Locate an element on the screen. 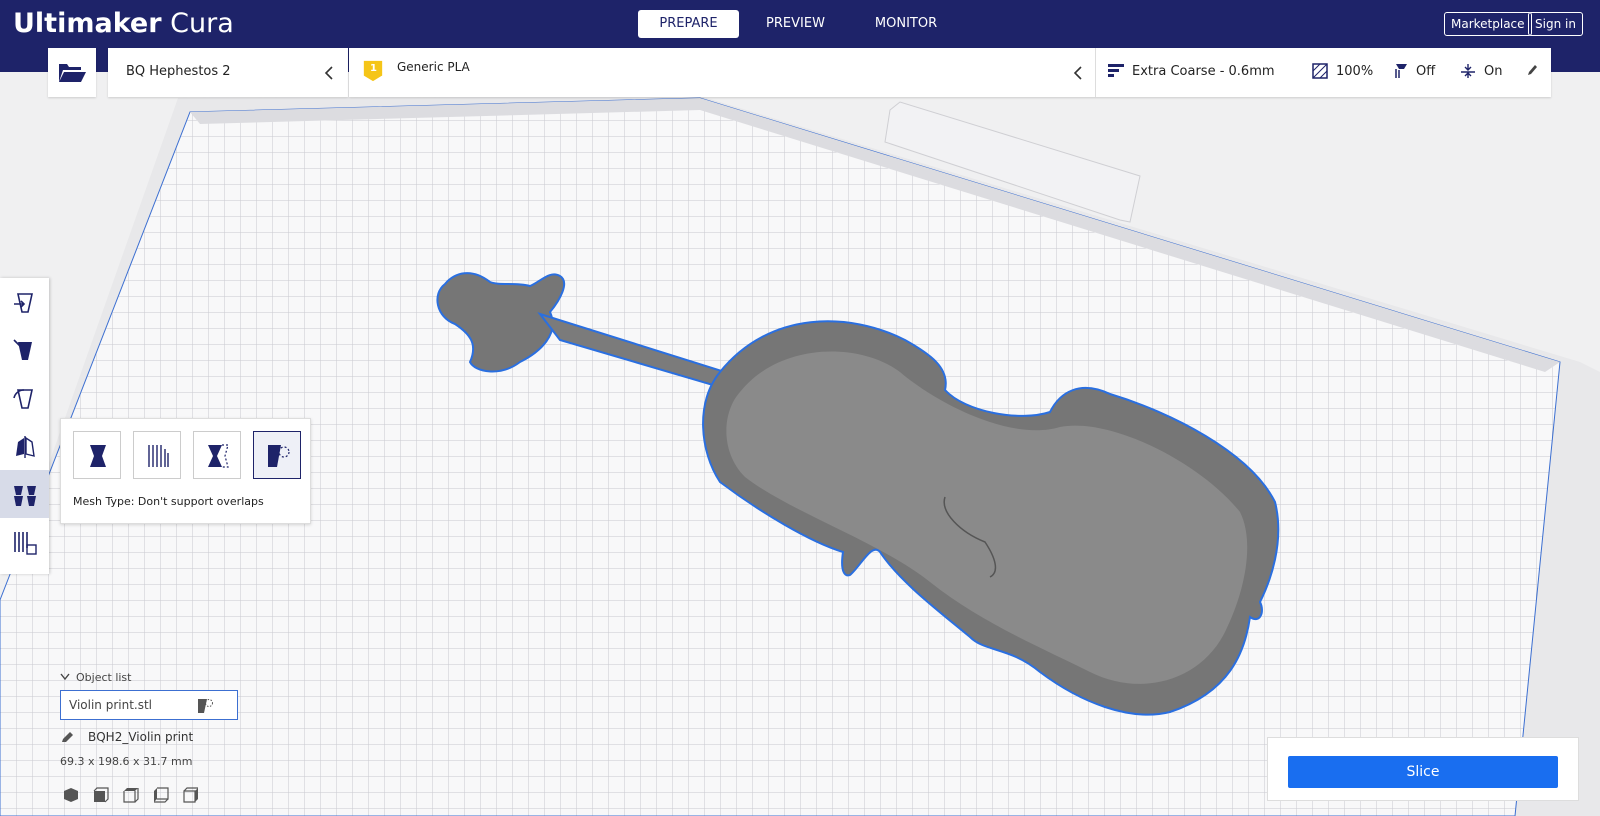 This screenshot has height=816, width=1600. mesh-type-panel: Mesh Type: Don't support overlaps is located at coordinates (185, 471).